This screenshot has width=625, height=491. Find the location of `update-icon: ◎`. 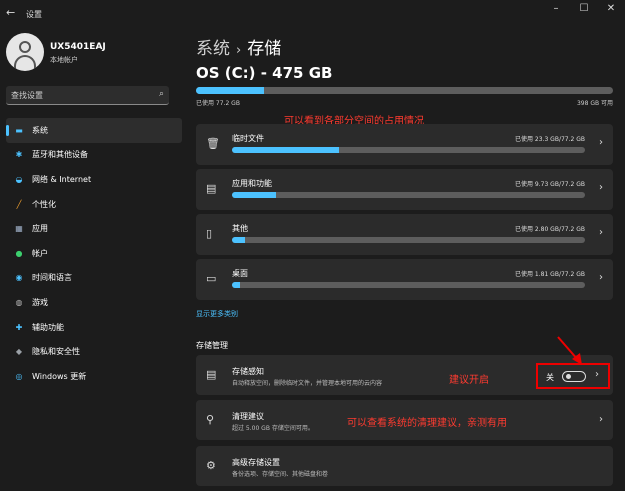

update-icon: ◎ is located at coordinates (19, 376).